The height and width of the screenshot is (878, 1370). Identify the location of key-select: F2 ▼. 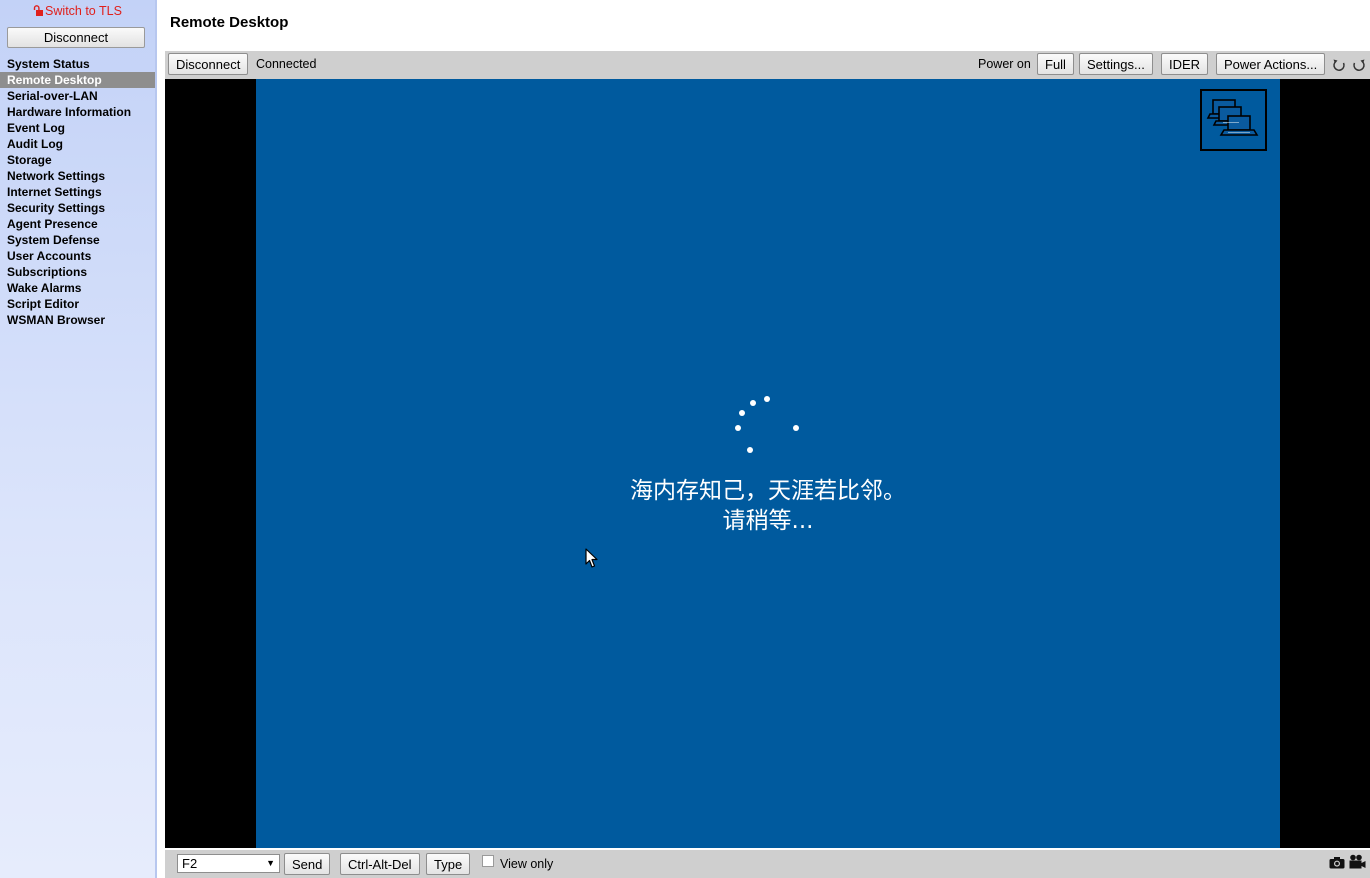
(228, 863).